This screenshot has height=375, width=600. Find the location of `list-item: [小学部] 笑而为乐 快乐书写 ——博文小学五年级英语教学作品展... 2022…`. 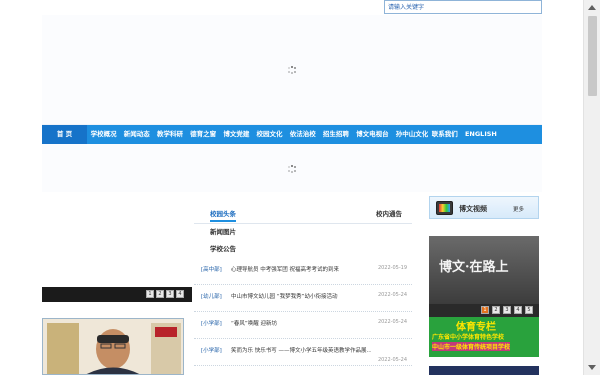

list-item: [小学部] 笑而为乐 快乐书写 ——博文小学五年级英语教学作品展... 2022… is located at coordinates (303, 352).